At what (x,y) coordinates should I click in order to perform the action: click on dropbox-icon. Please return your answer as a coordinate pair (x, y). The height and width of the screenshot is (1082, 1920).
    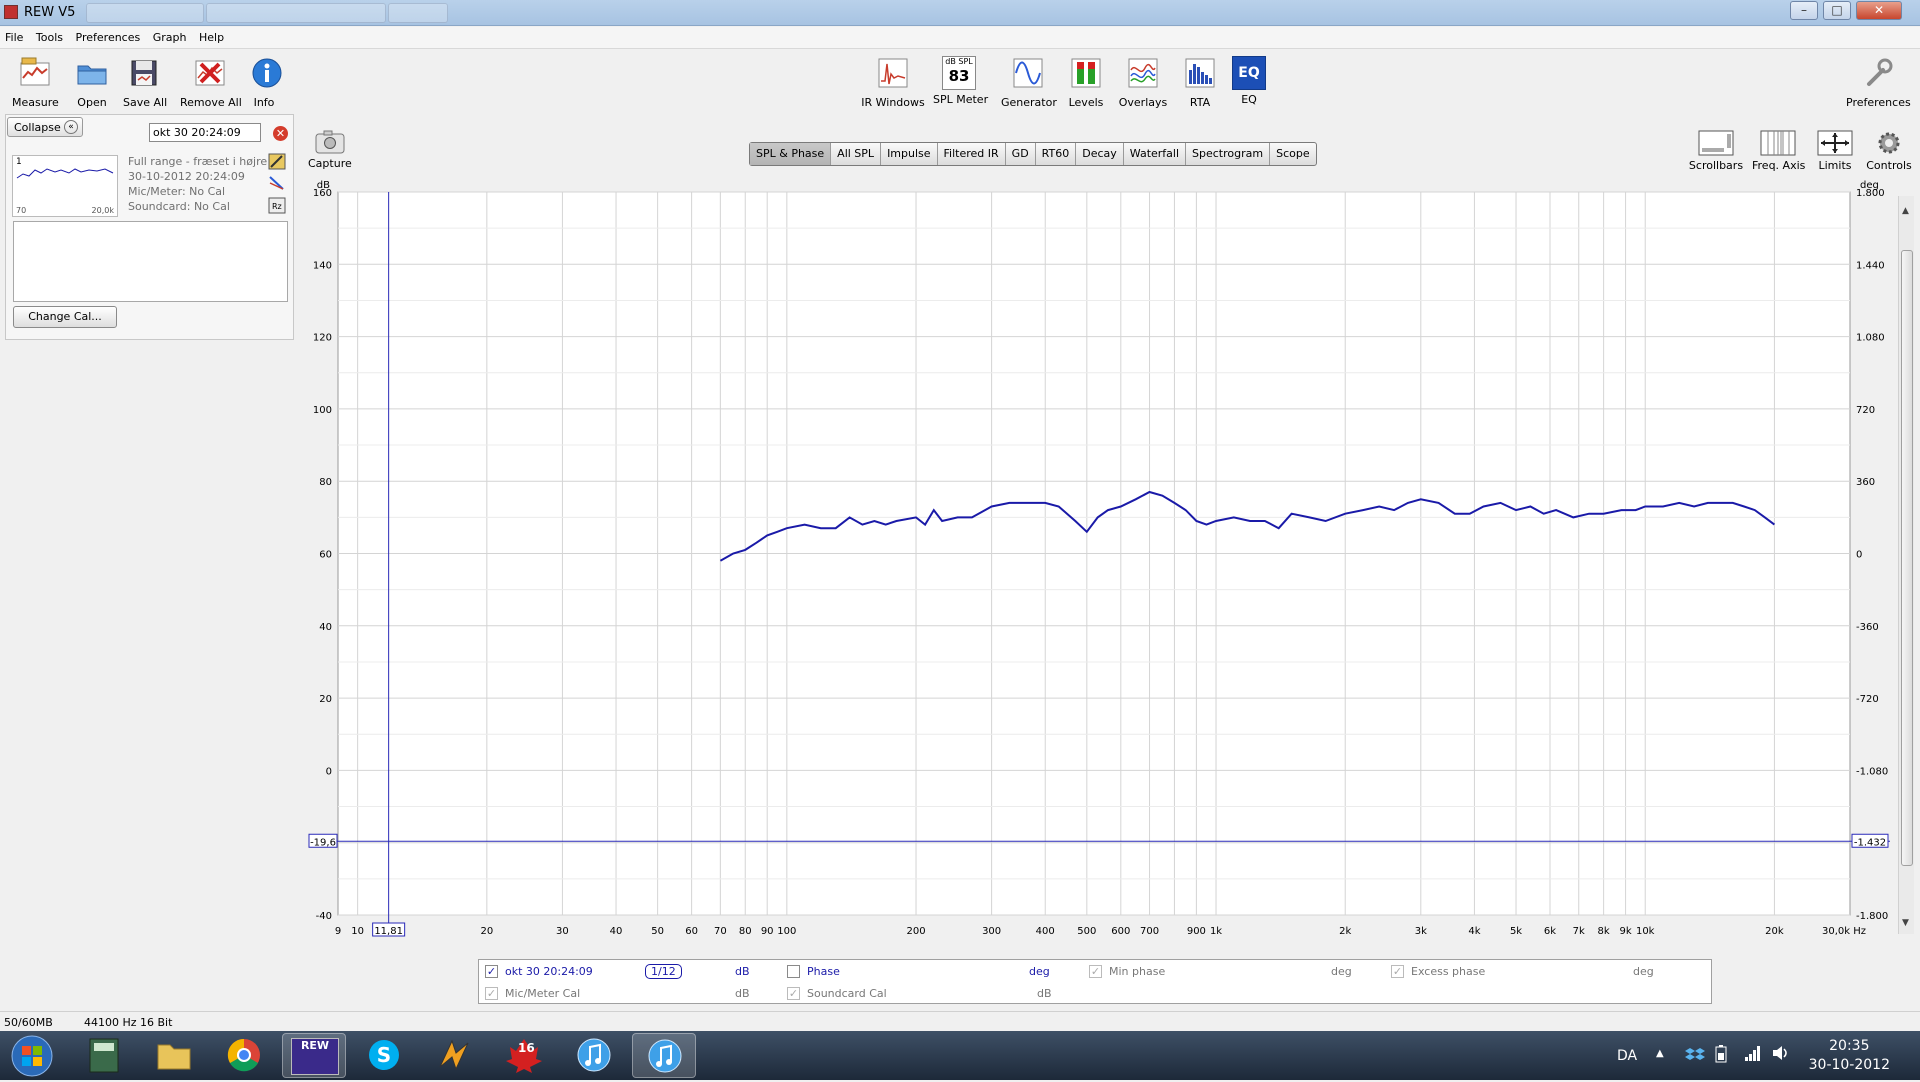
    Looking at the image, I should click on (1695, 1054).